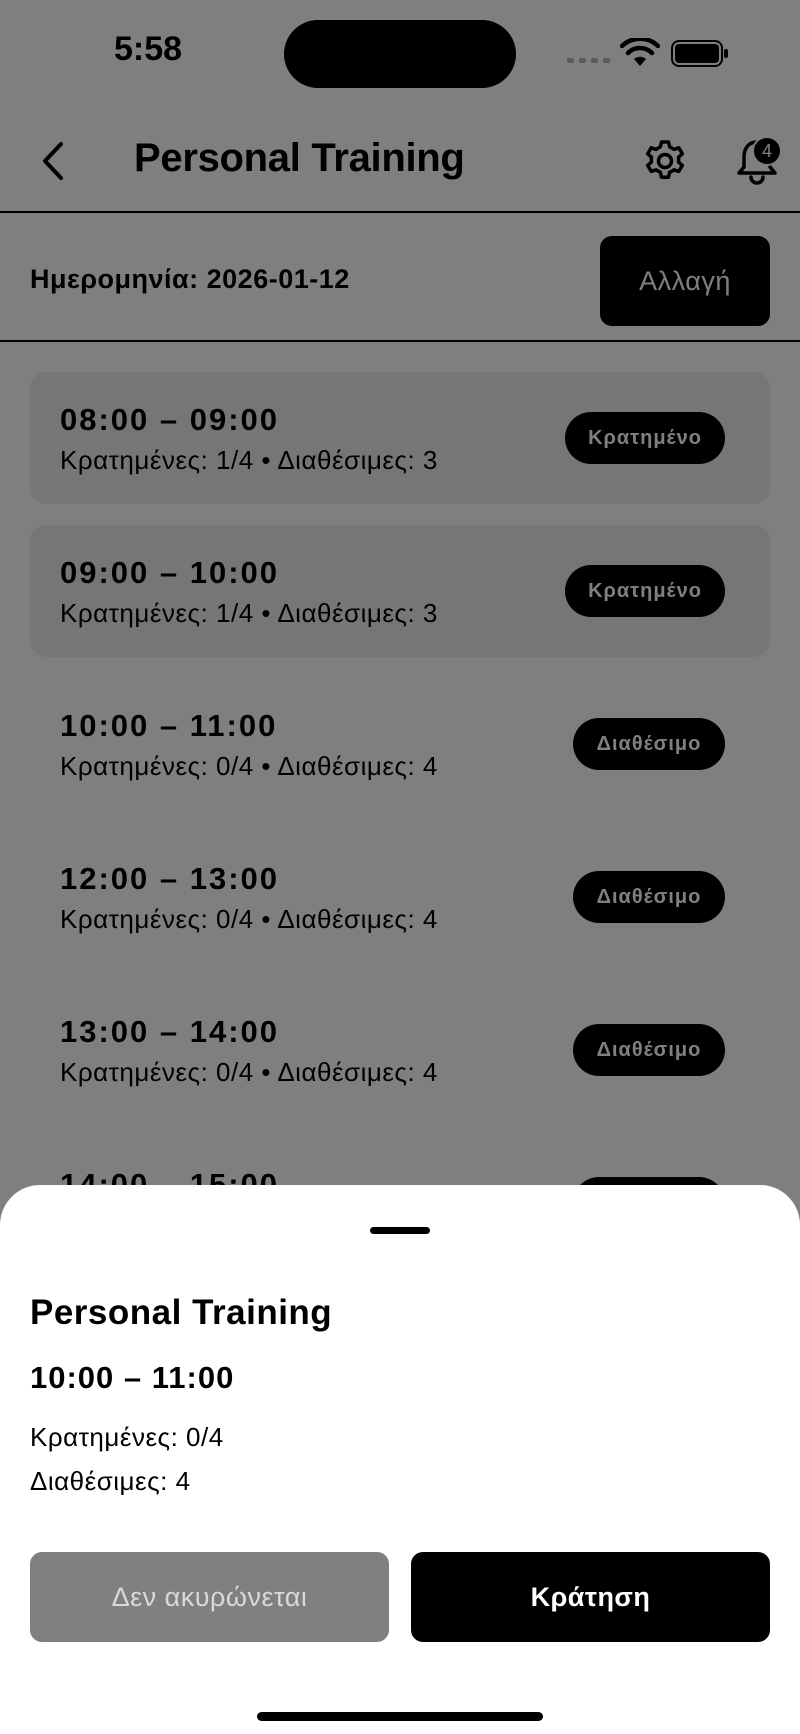  What do you see at coordinates (181, 1312) in the screenshot?
I see `sheet-title: Personal Training` at bounding box center [181, 1312].